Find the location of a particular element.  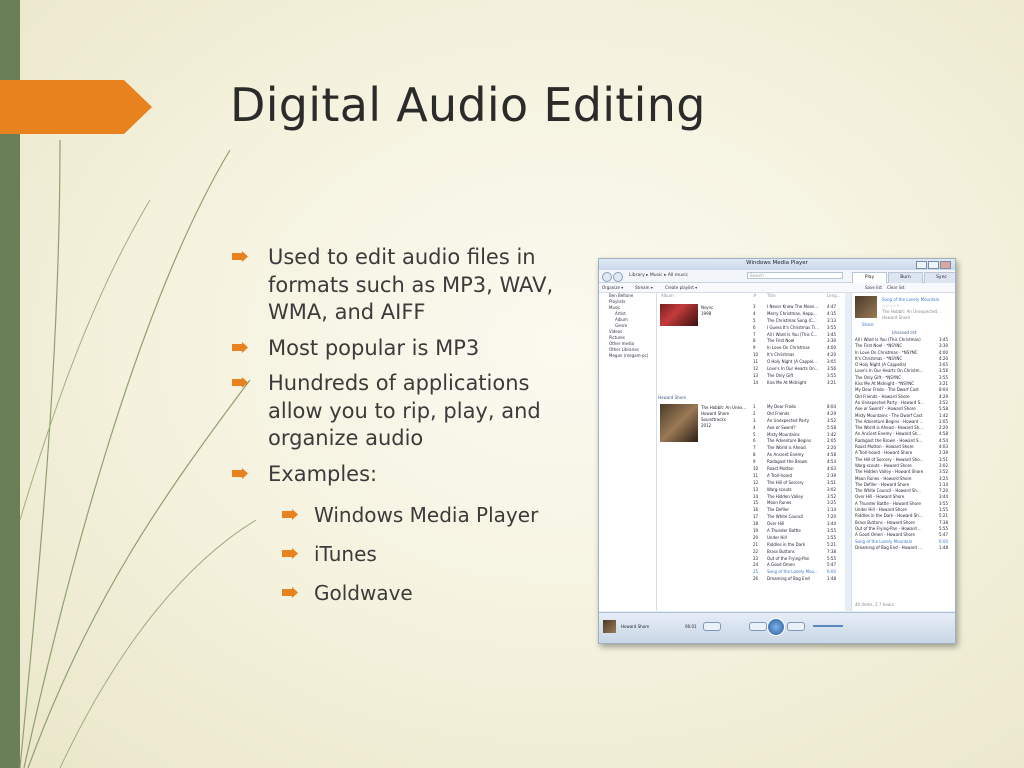

track-cell: It's Christmas is located at coordinates (781, 355).